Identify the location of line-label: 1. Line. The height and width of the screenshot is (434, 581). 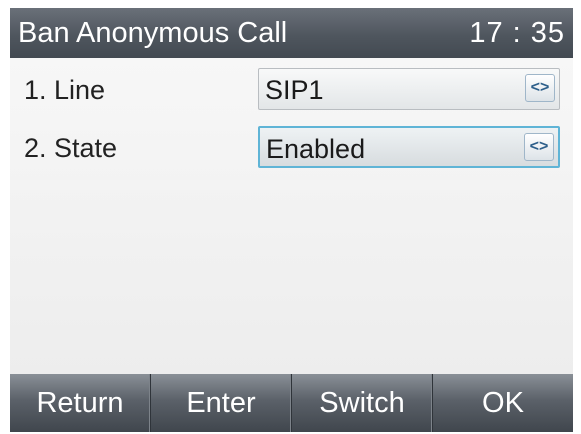
(65, 90).